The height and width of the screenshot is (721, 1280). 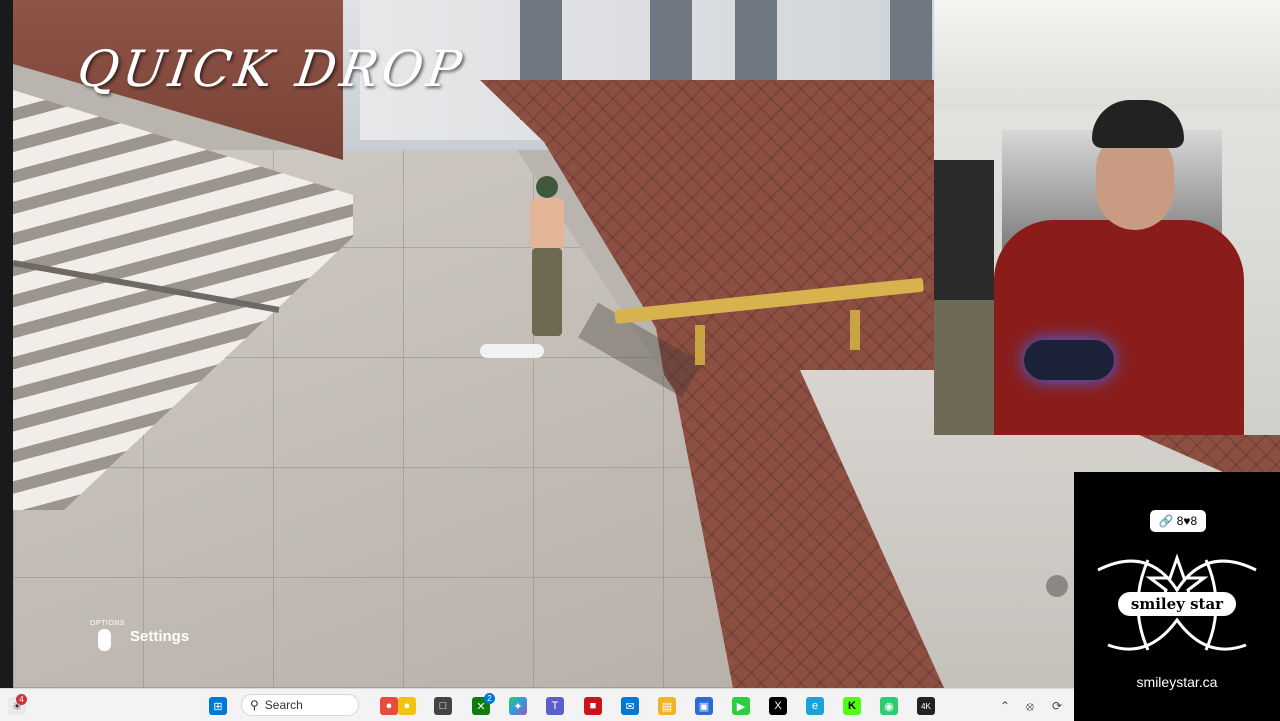 What do you see at coordinates (741, 706) in the screenshot?
I see `game-pass-icon: ▶` at bounding box center [741, 706].